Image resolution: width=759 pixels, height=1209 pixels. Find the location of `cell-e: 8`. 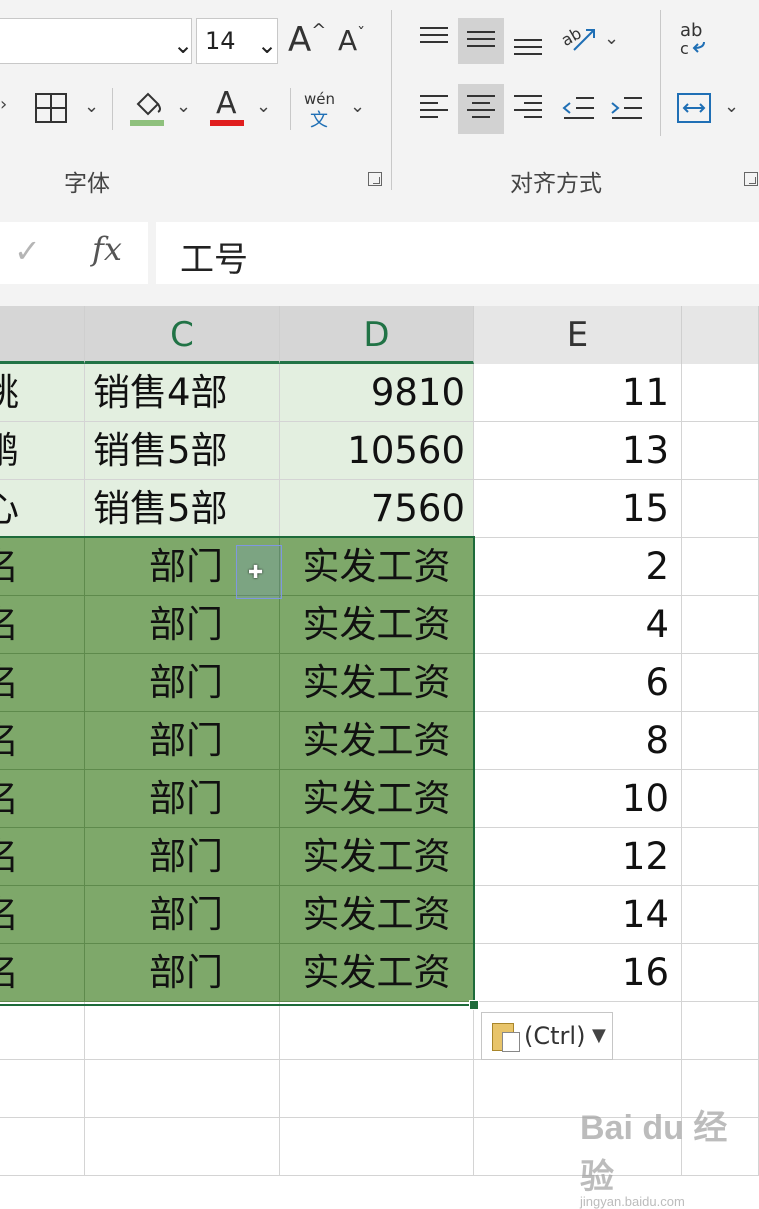

cell-e: 8 is located at coordinates (578, 741).